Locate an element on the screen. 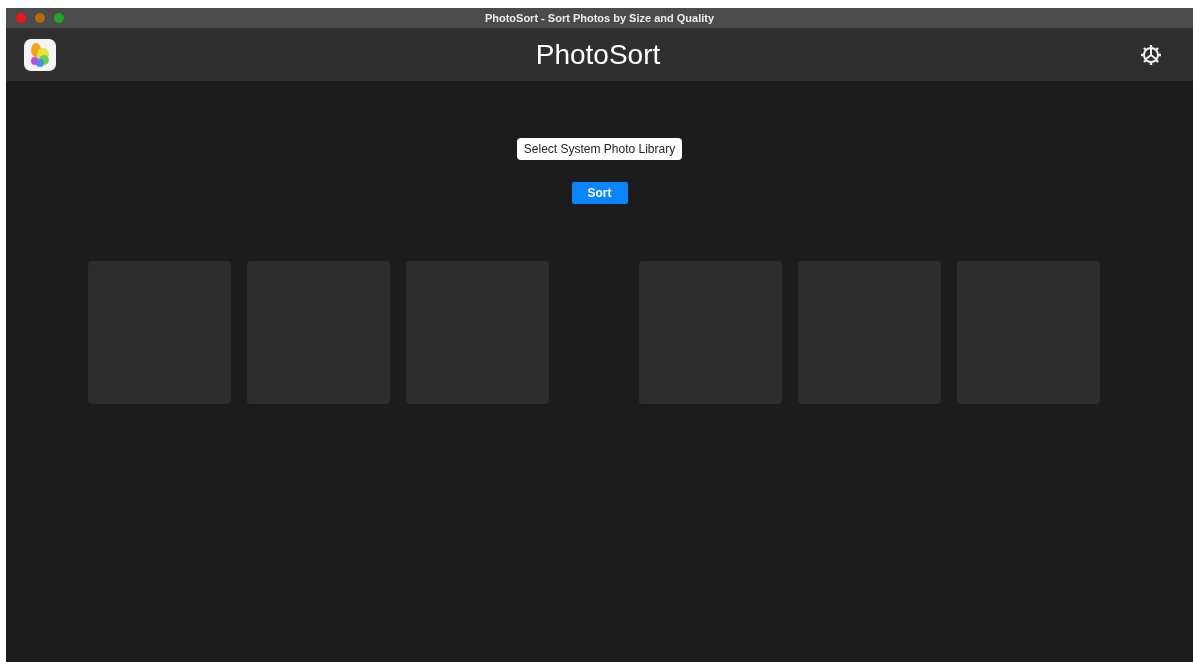 Image resolution: width=1193 pixels, height=662 pixels. window-title: PhotoSort - Sort Photos by Size and Quality is located at coordinates (599, 18).